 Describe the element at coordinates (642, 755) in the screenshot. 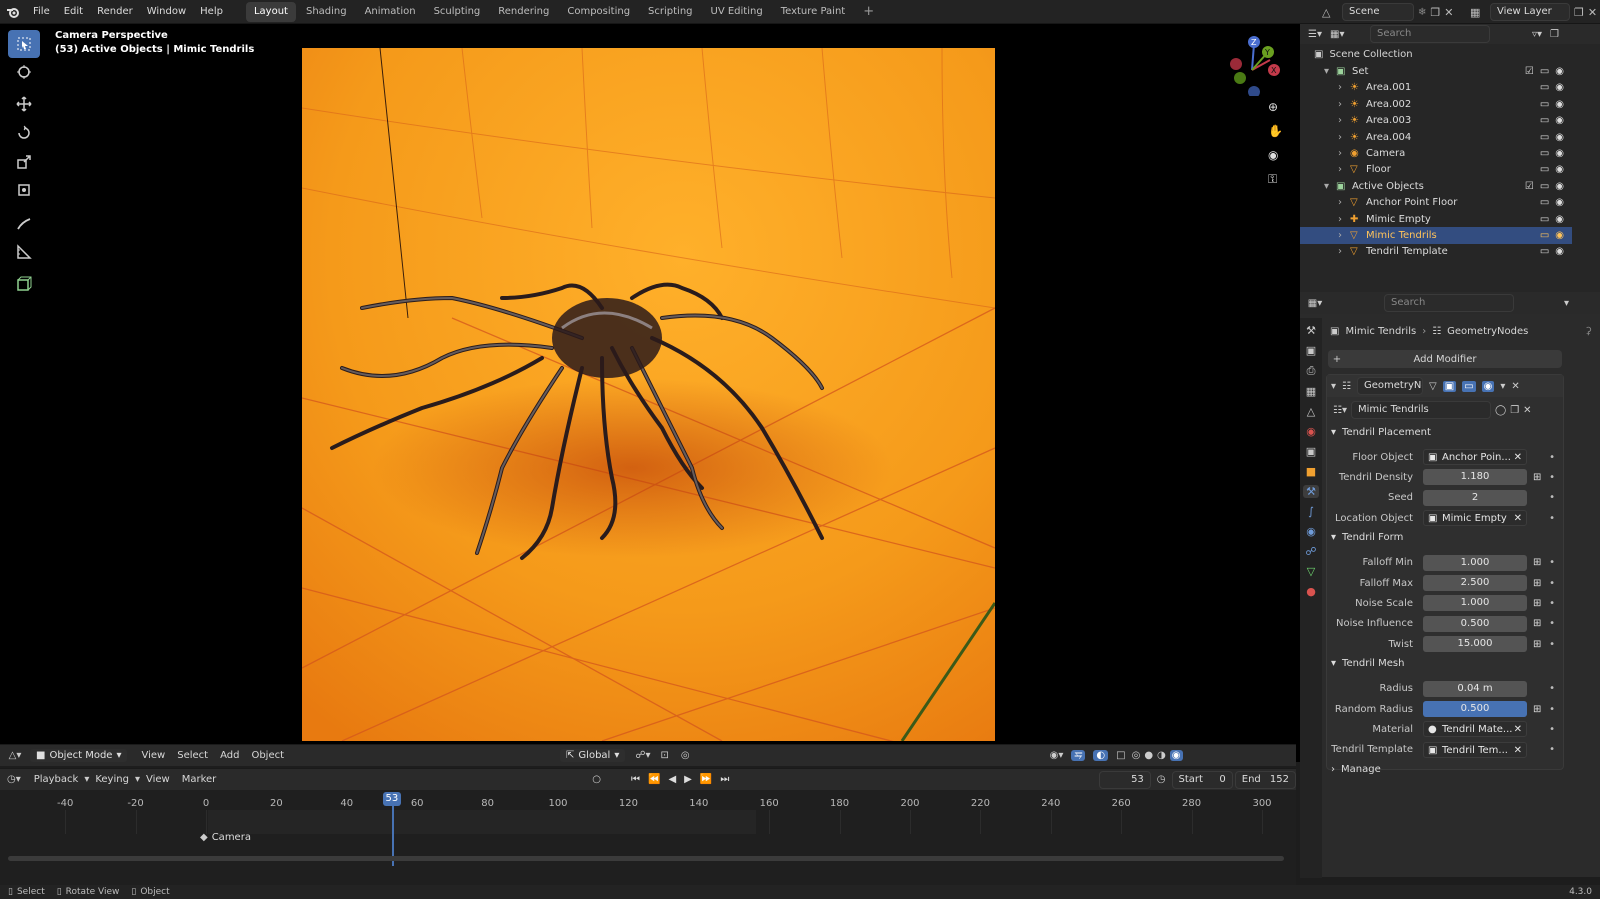

I see `pivot-icon: ☍▾` at that location.